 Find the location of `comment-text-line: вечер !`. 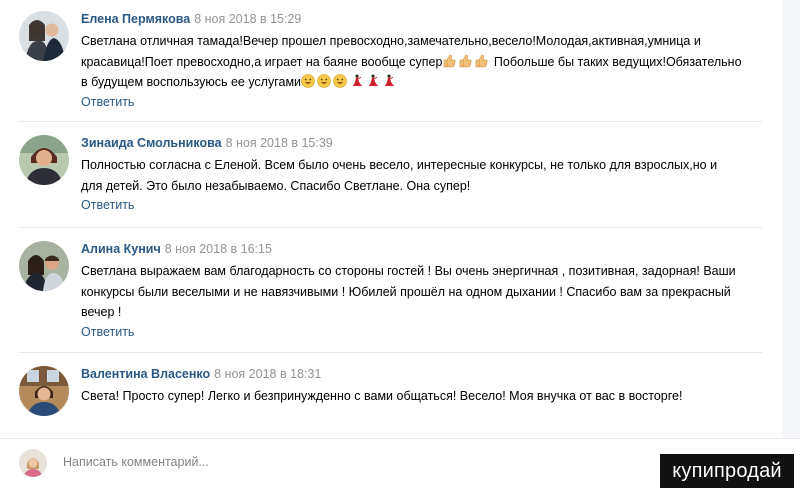

comment-text-line: вечер ! is located at coordinates (101, 312).